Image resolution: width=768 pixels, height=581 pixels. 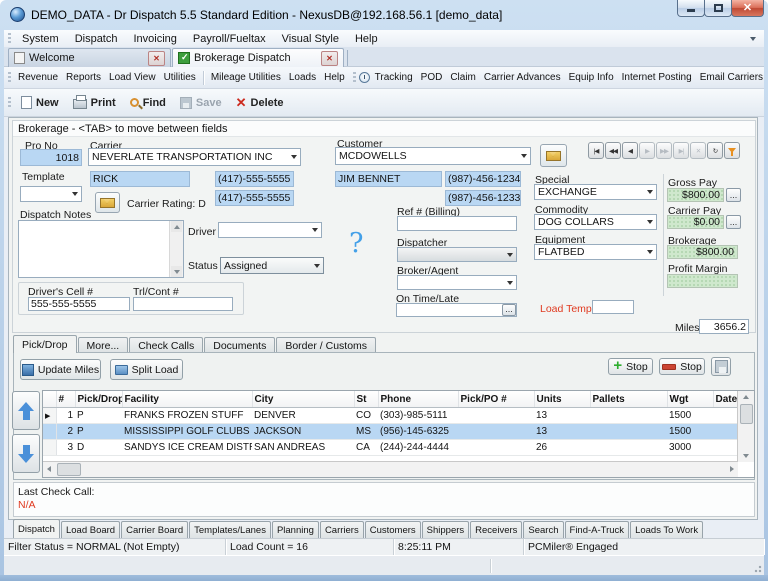 I want to click on toolbar-item: Load View, so click(x=132, y=77).